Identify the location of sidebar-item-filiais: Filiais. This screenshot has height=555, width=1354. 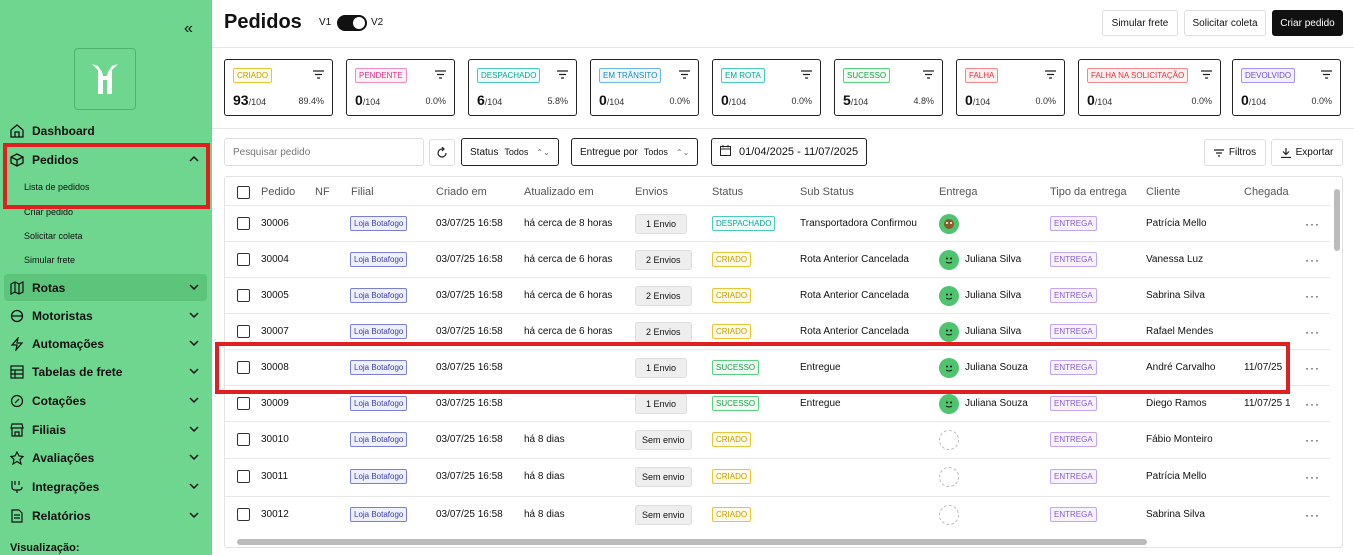
(105, 429).